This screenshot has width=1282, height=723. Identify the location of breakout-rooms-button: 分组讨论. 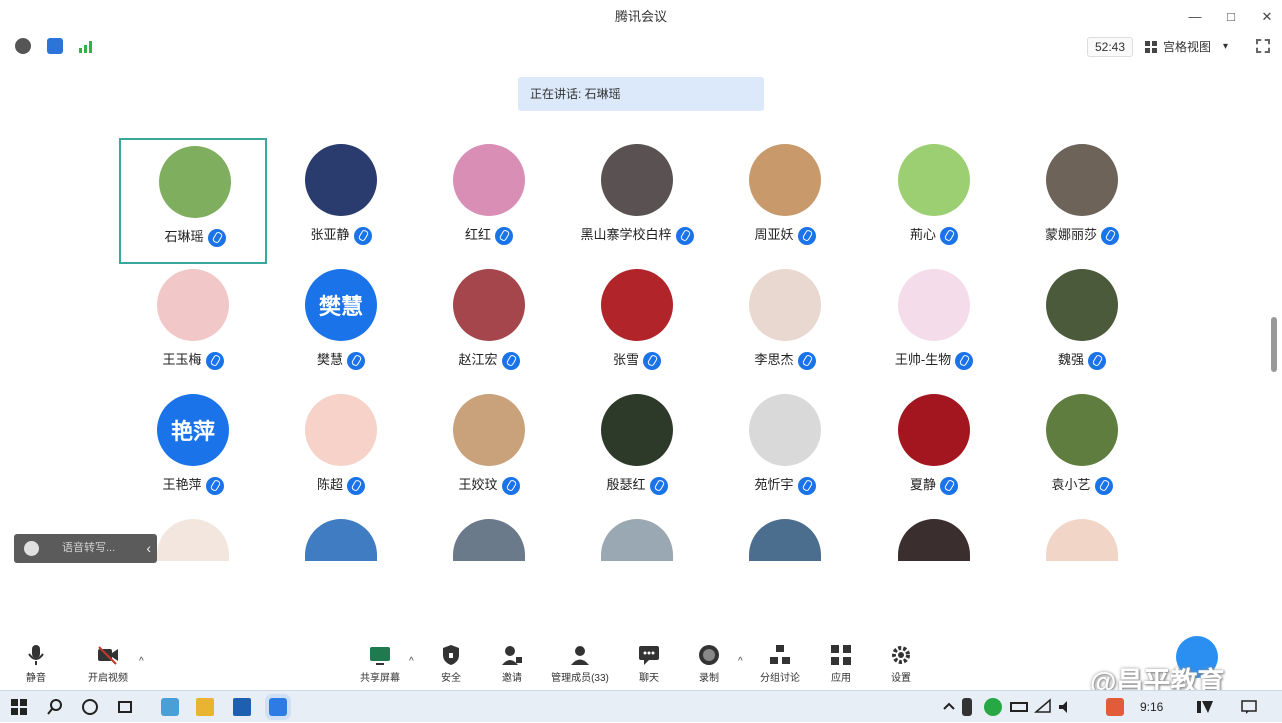
(780, 664).